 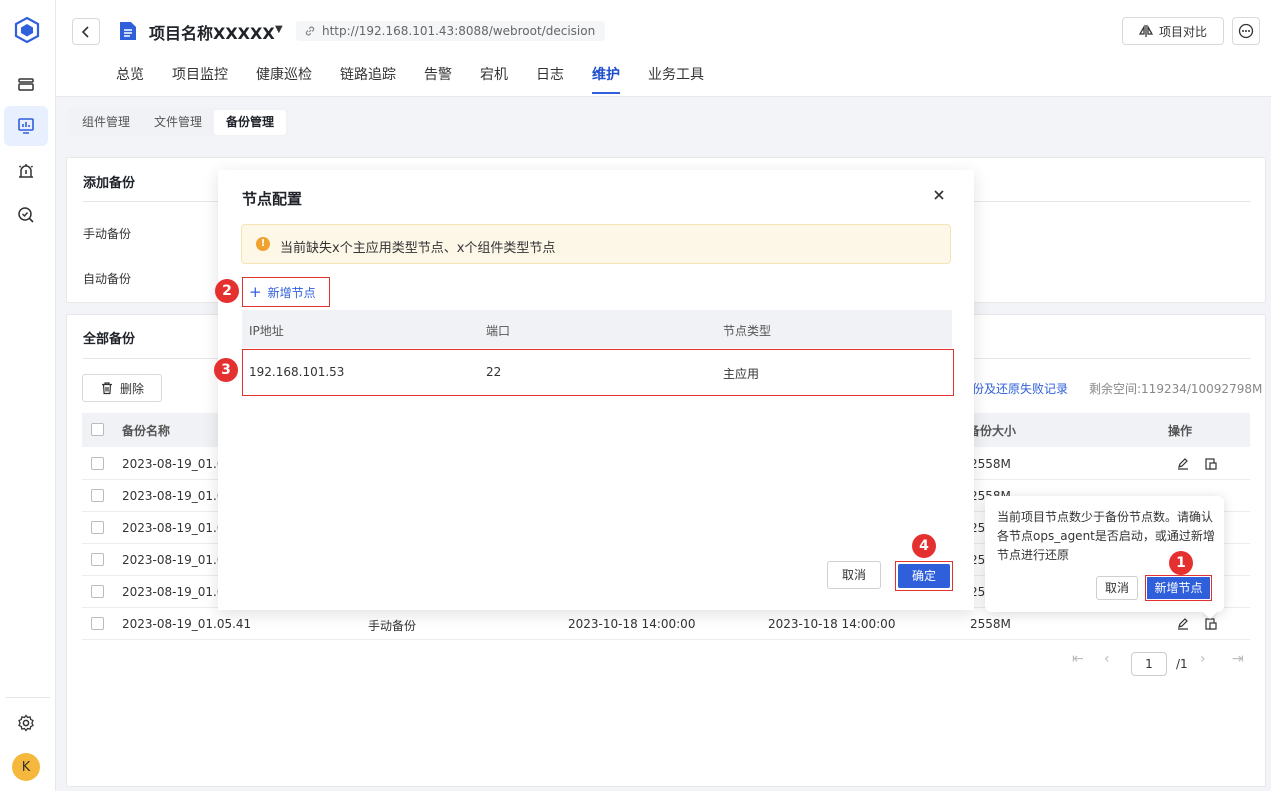 What do you see at coordinates (250, 122) in the screenshot?
I see `subtab-backup: 备份管理` at bounding box center [250, 122].